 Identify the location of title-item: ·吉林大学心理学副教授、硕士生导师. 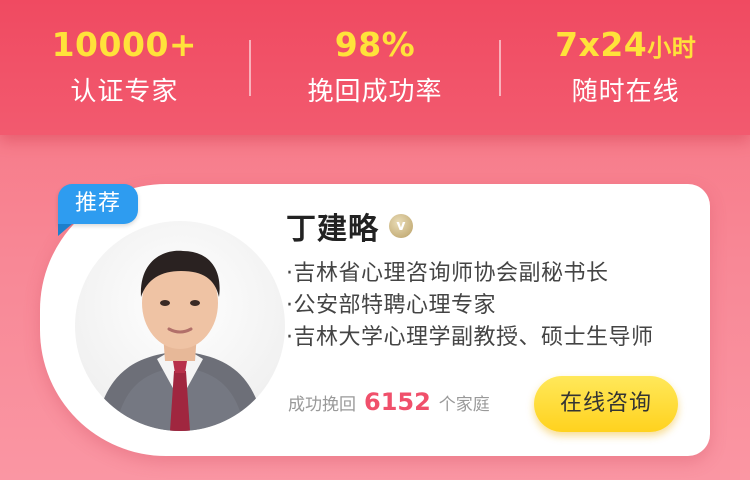
(470, 337).